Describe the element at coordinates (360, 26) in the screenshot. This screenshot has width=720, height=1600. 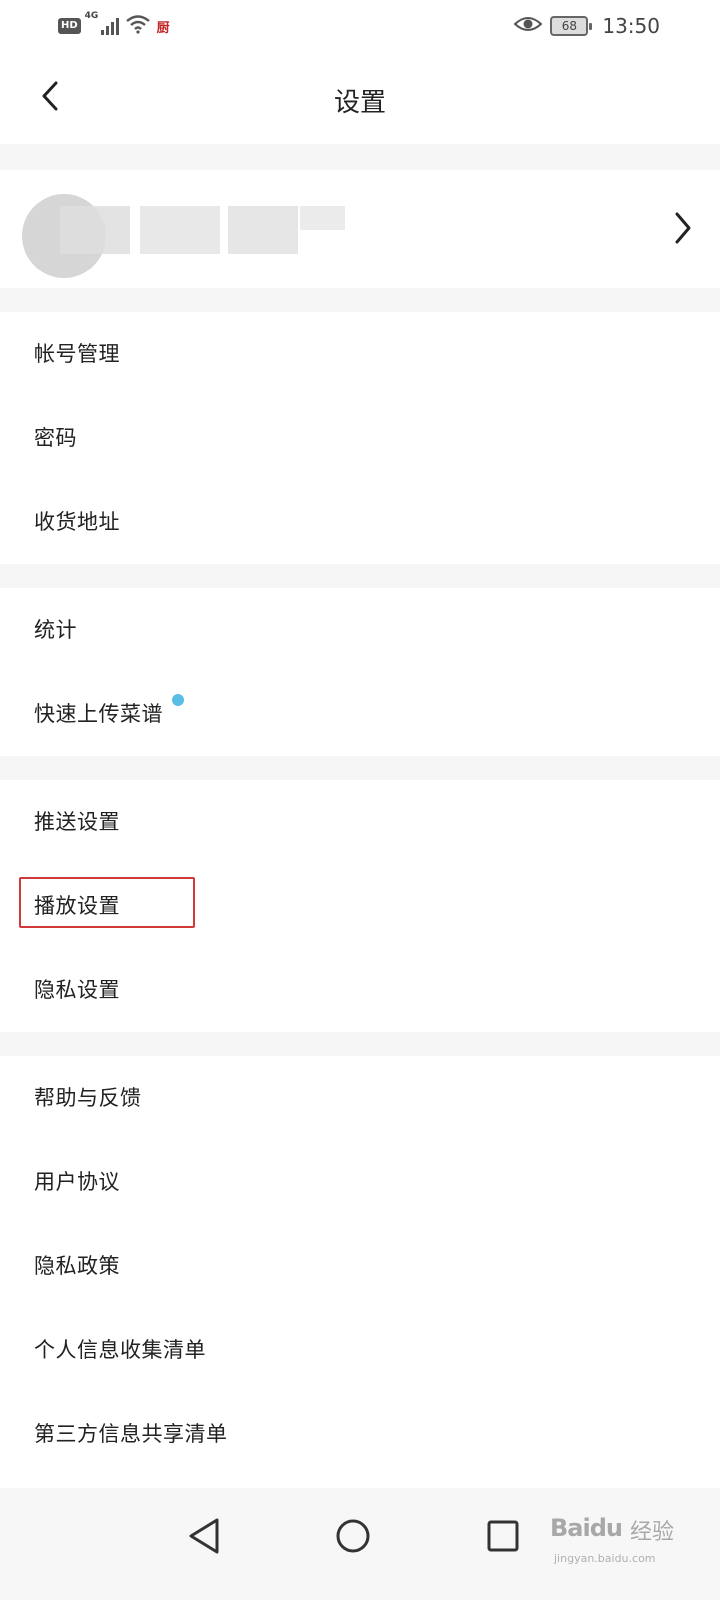
I see `status-bar: HD 4G 厨 68 13:50` at that location.